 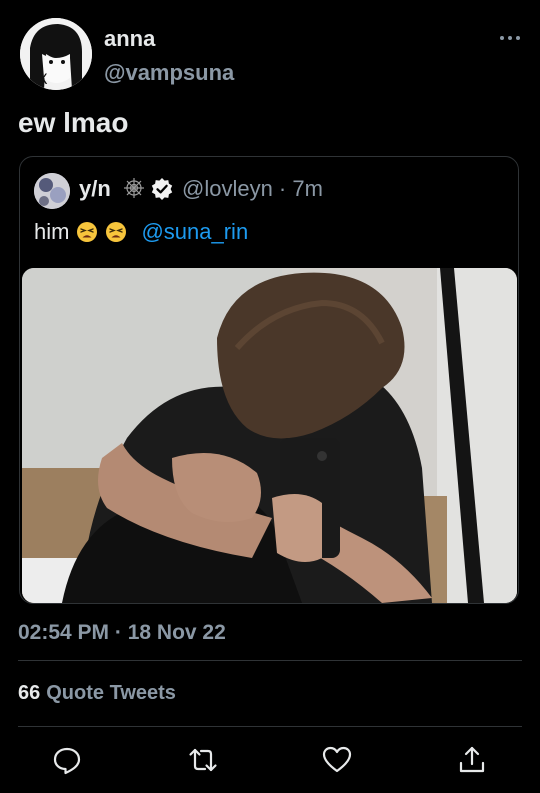 What do you see at coordinates (122, 633) in the screenshot?
I see `tweet-timestamp: 02:54 PM · 18 Nov 22` at bounding box center [122, 633].